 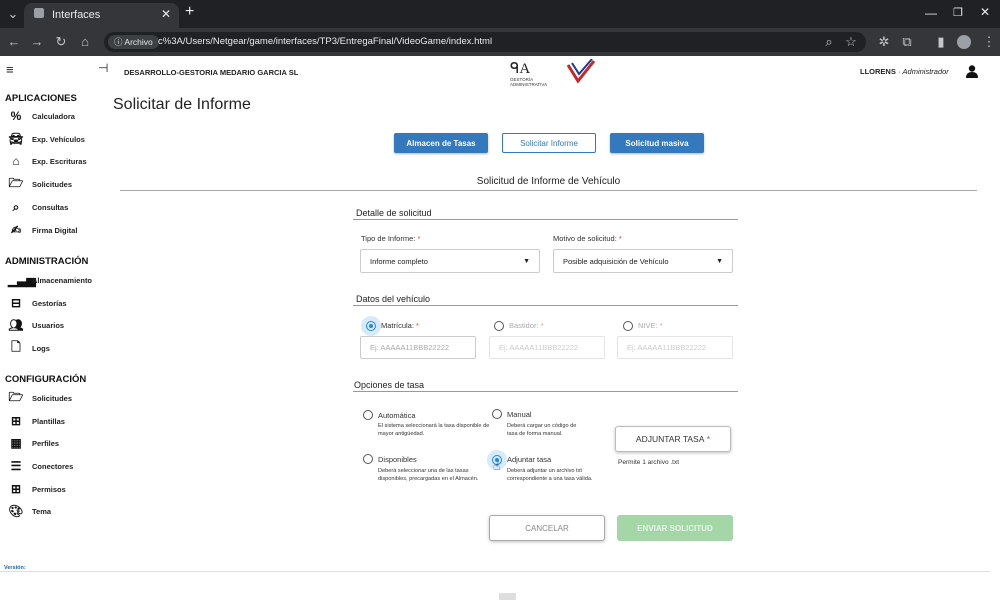 I want to click on manual-radio, so click(x=497, y=414).